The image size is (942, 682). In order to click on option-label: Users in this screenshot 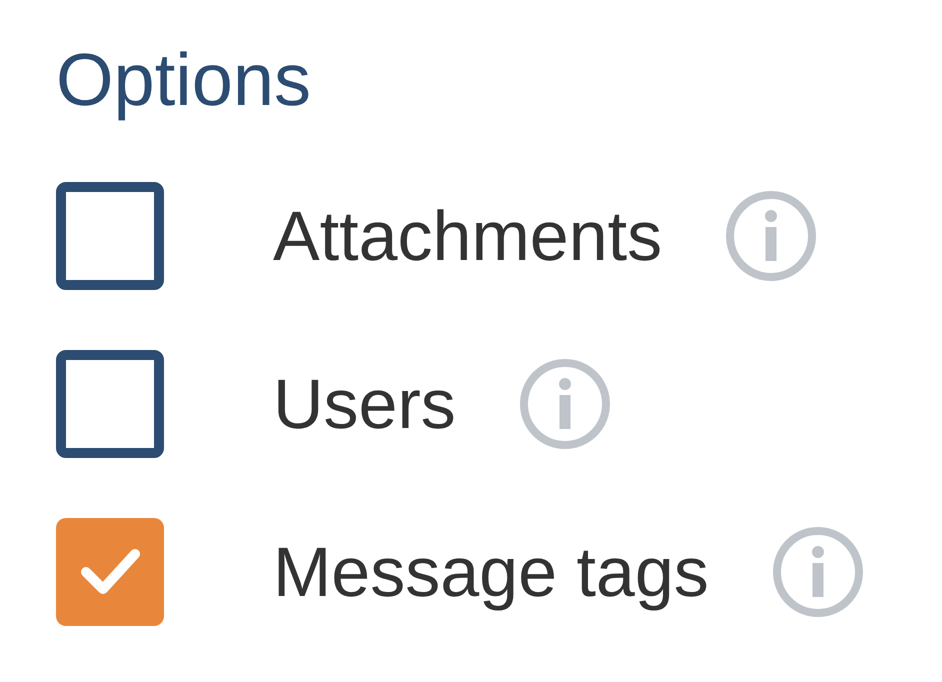, I will do `click(364, 404)`.